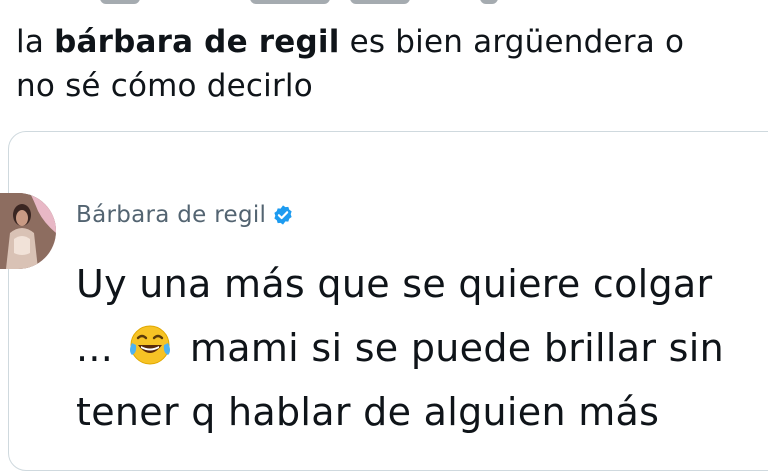 The image size is (768, 471). What do you see at coordinates (394, 284) in the screenshot?
I see `quoted-text-line-1: Uy una más que se quiere colgar` at bounding box center [394, 284].